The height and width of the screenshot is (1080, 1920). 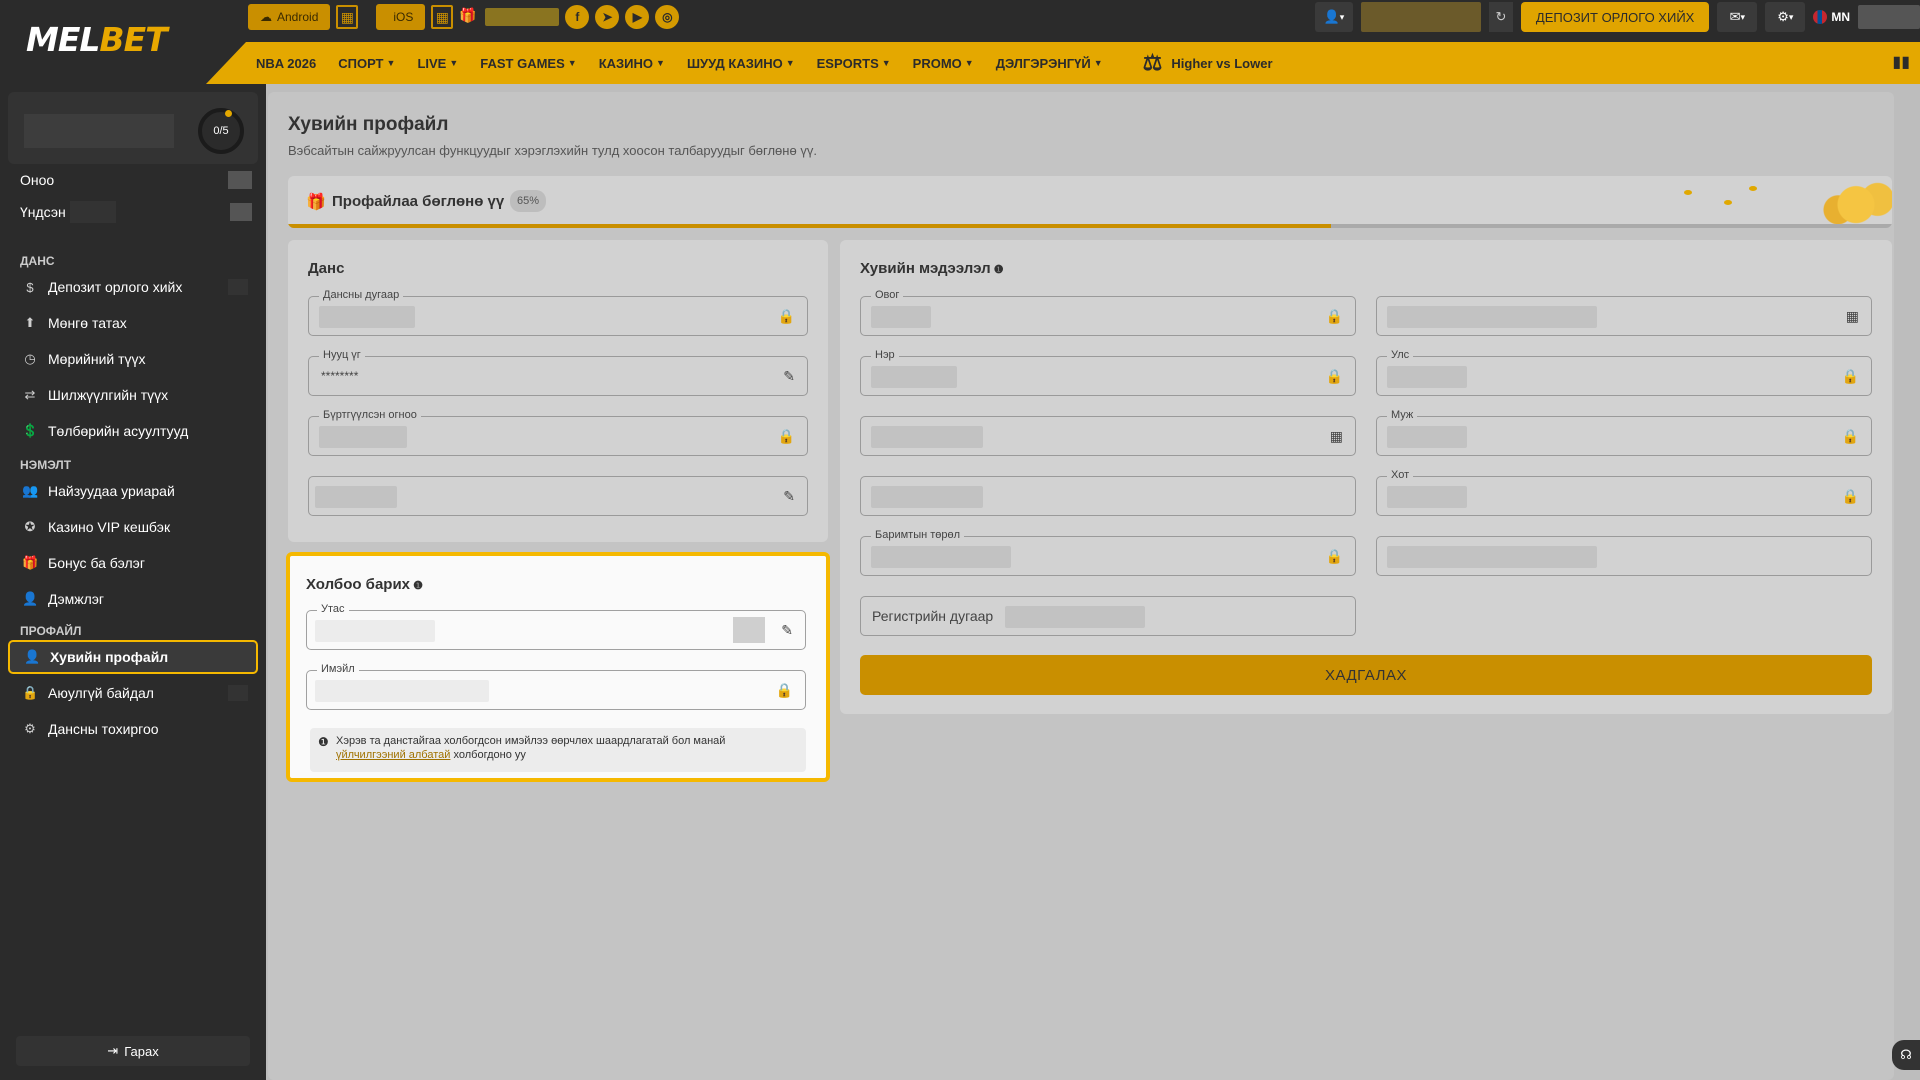 I want to click on profile-progress-card: 🎁 Профайлаа бөглөнө үү 65%, so click(x=1090, y=202).